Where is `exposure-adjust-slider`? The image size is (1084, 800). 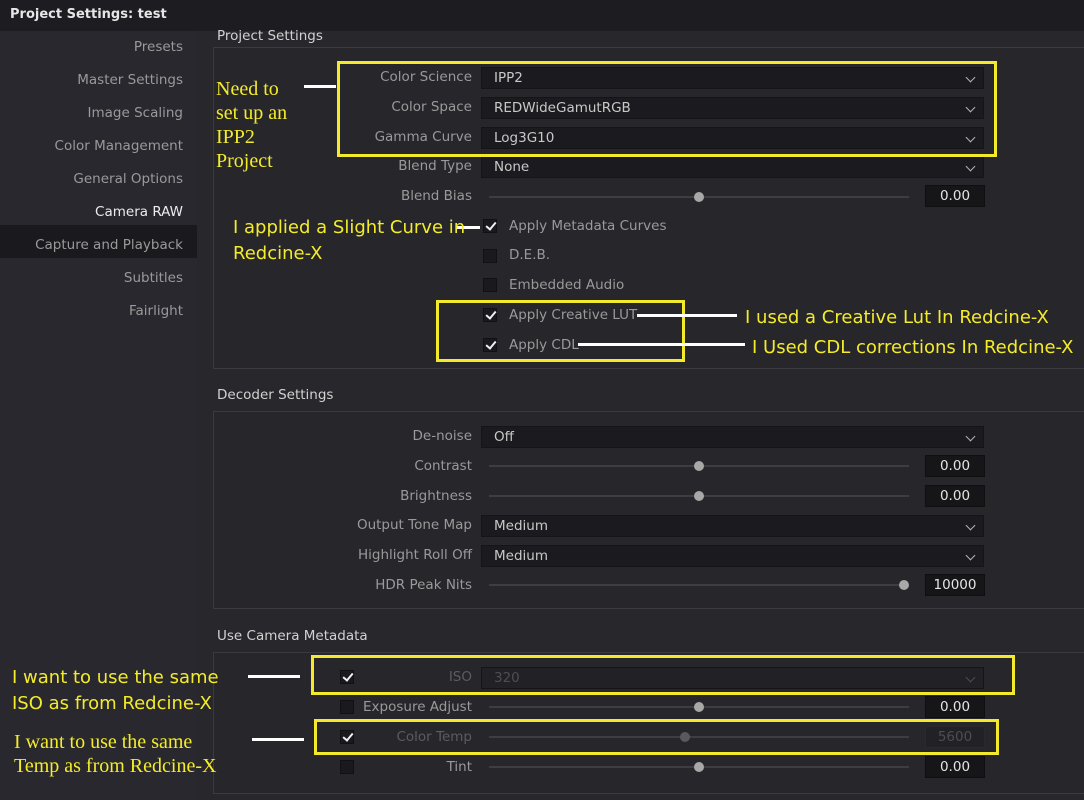 exposure-adjust-slider is located at coordinates (699, 707).